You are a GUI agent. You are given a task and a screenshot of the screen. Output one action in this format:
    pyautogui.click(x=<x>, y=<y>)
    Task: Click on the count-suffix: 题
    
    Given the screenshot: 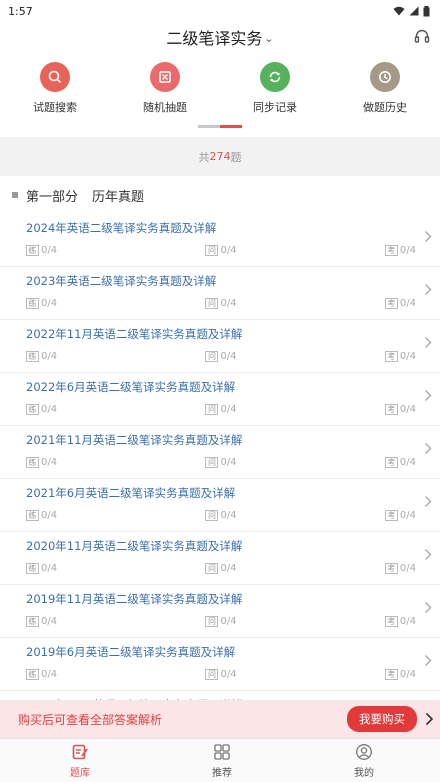 What is the action you would take?
    pyautogui.click(x=236, y=157)
    